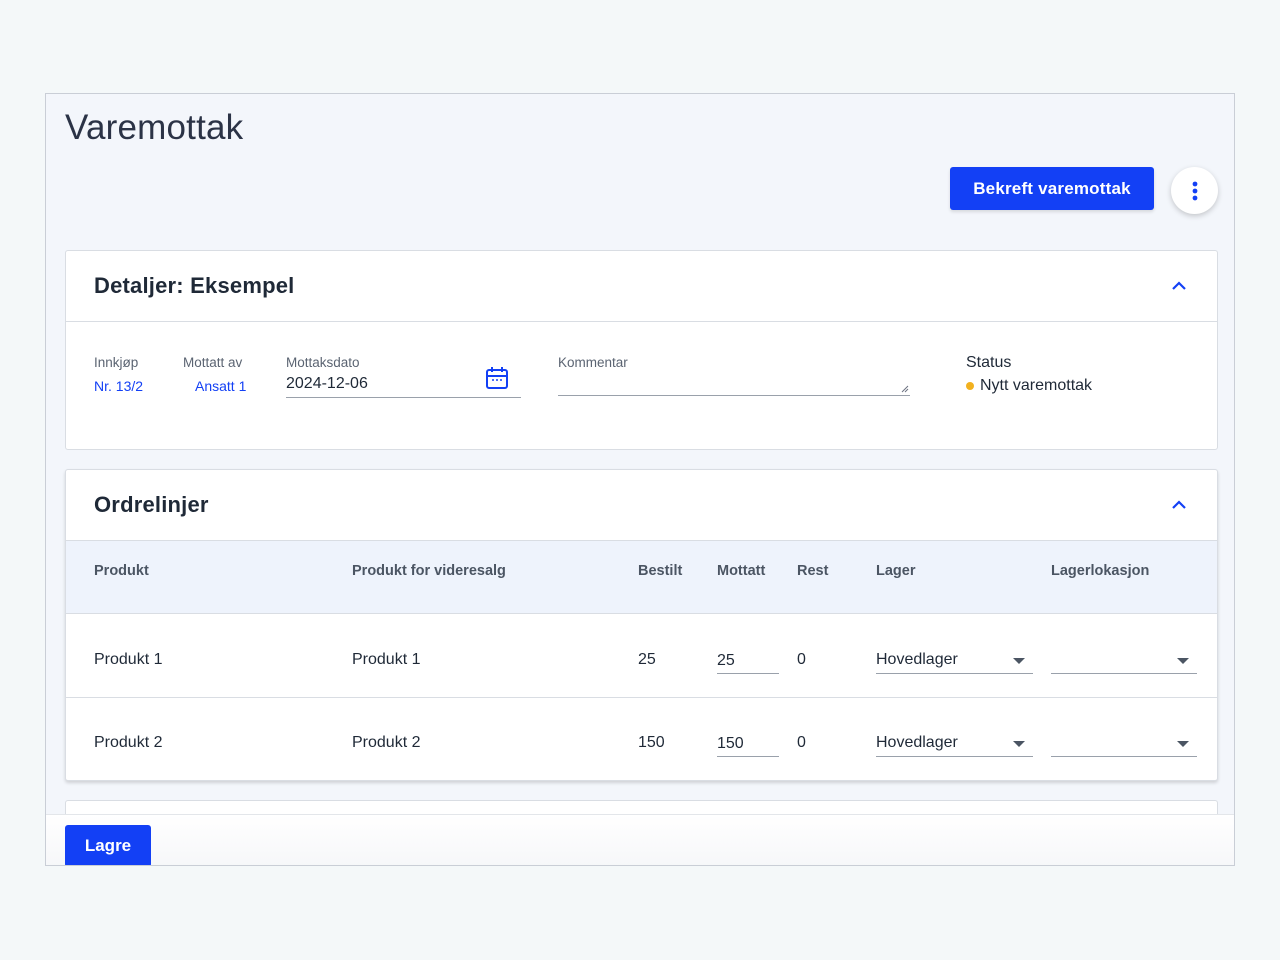 This screenshot has height=960, width=1280. I want to click on received-by-label: Mottatt av, so click(213, 362).